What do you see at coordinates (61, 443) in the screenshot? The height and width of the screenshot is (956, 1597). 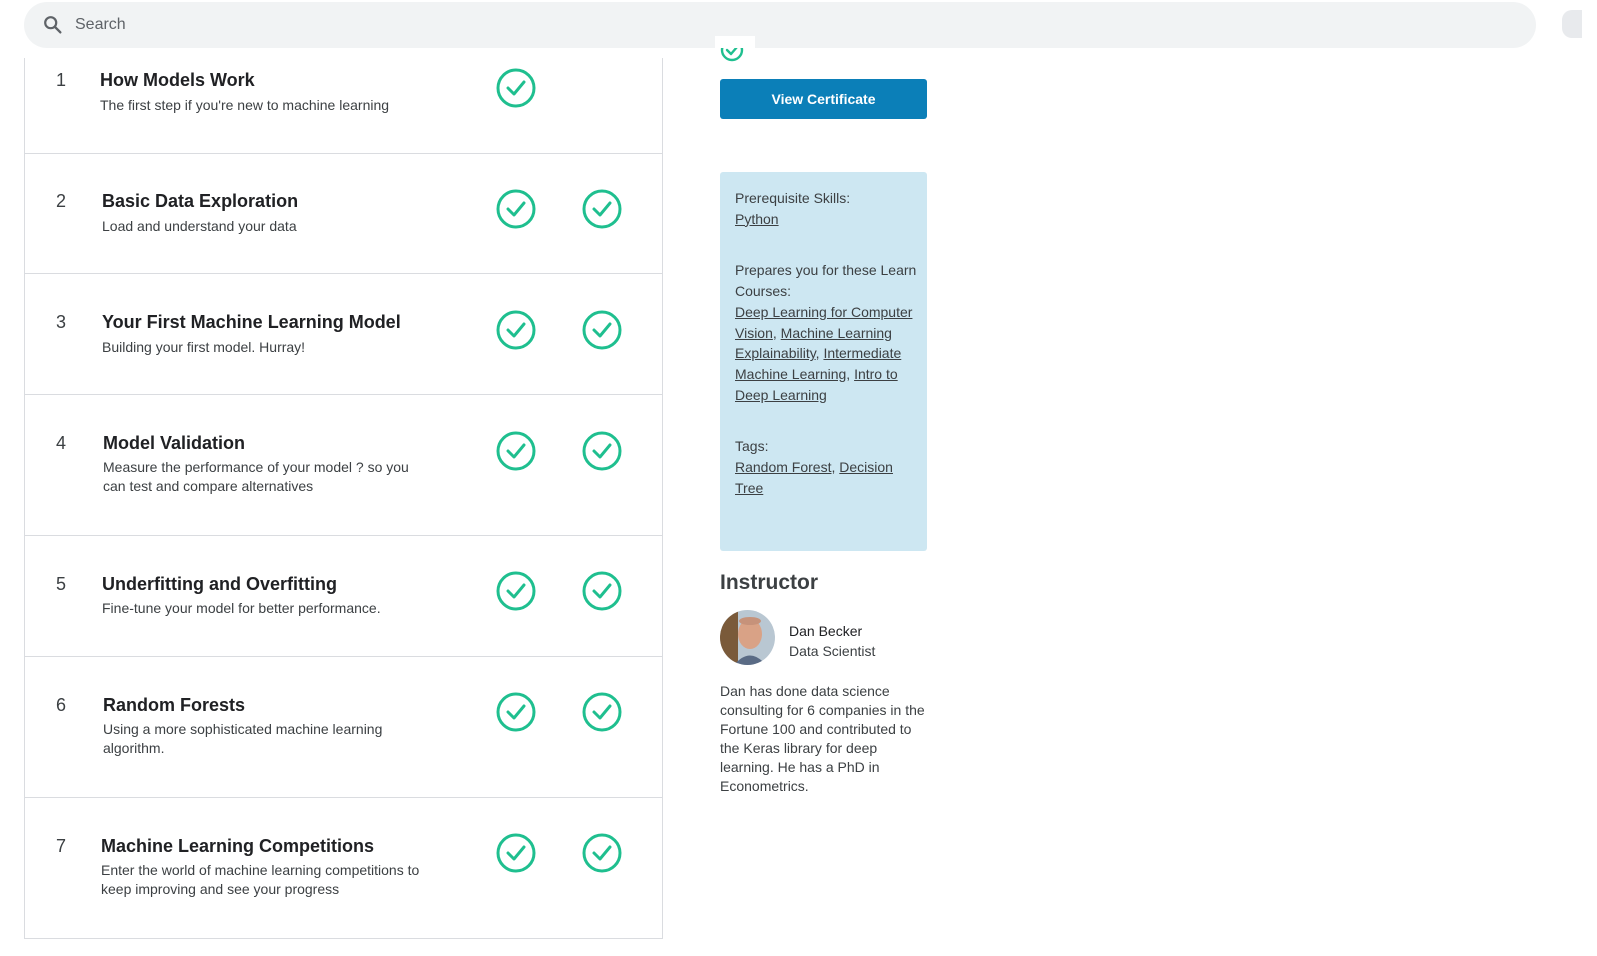 I see `lesson-number: 4` at bounding box center [61, 443].